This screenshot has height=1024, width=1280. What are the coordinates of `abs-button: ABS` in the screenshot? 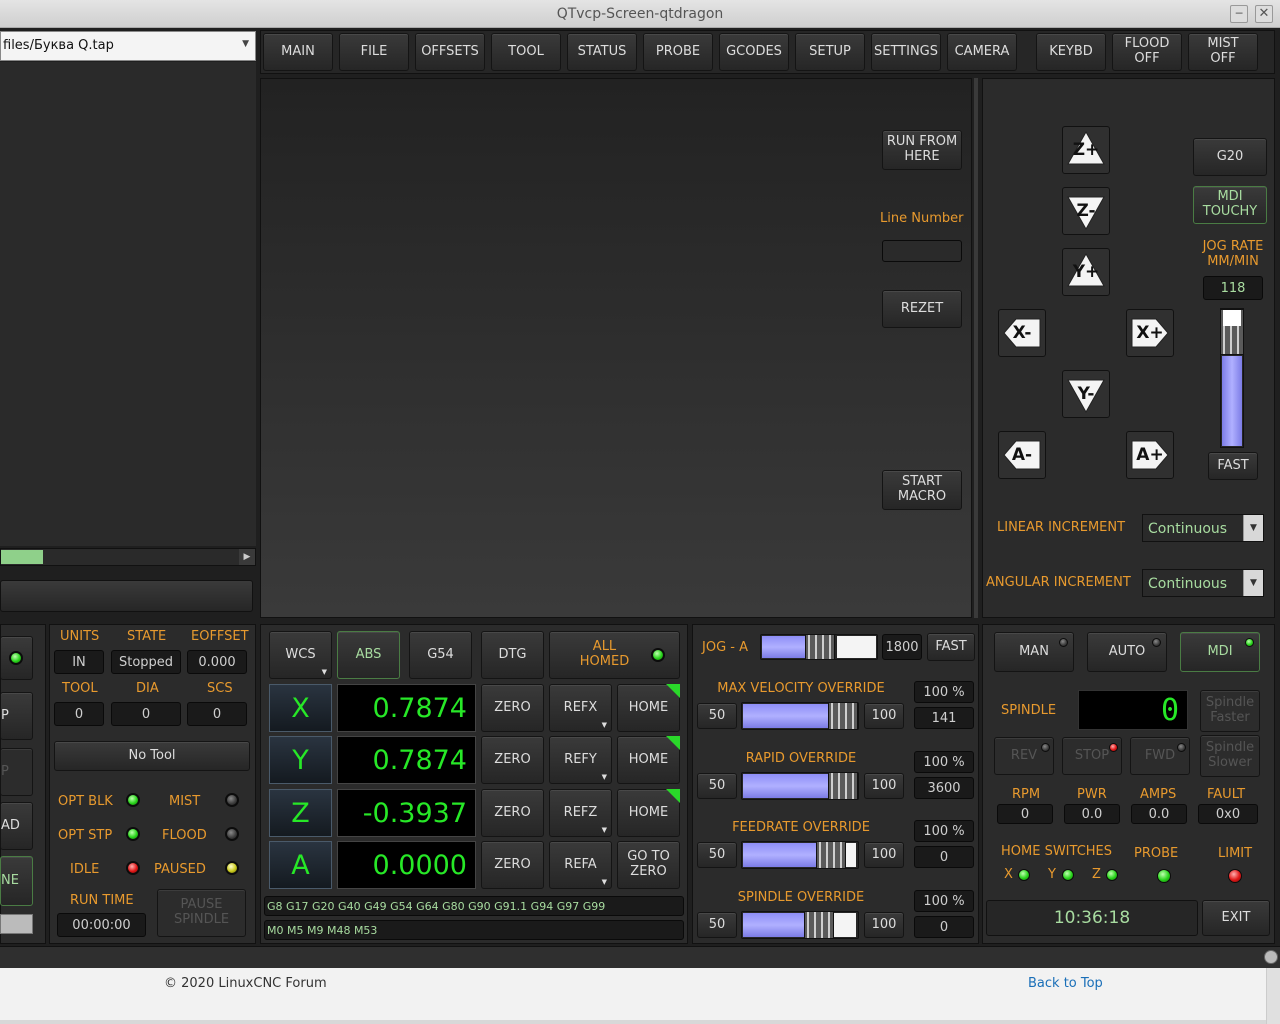 It's located at (368, 655).